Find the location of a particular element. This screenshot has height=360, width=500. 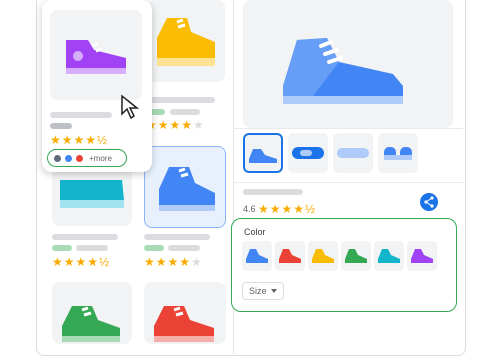

product-card-red is located at coordinates (185, 313).